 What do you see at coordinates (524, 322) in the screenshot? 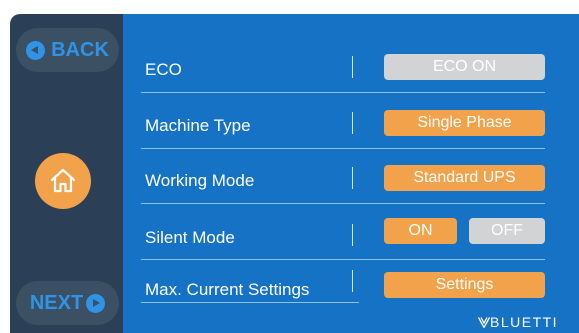
I see `bluetti-logo-text: BLUETTI` at bounding box center [524, 322].